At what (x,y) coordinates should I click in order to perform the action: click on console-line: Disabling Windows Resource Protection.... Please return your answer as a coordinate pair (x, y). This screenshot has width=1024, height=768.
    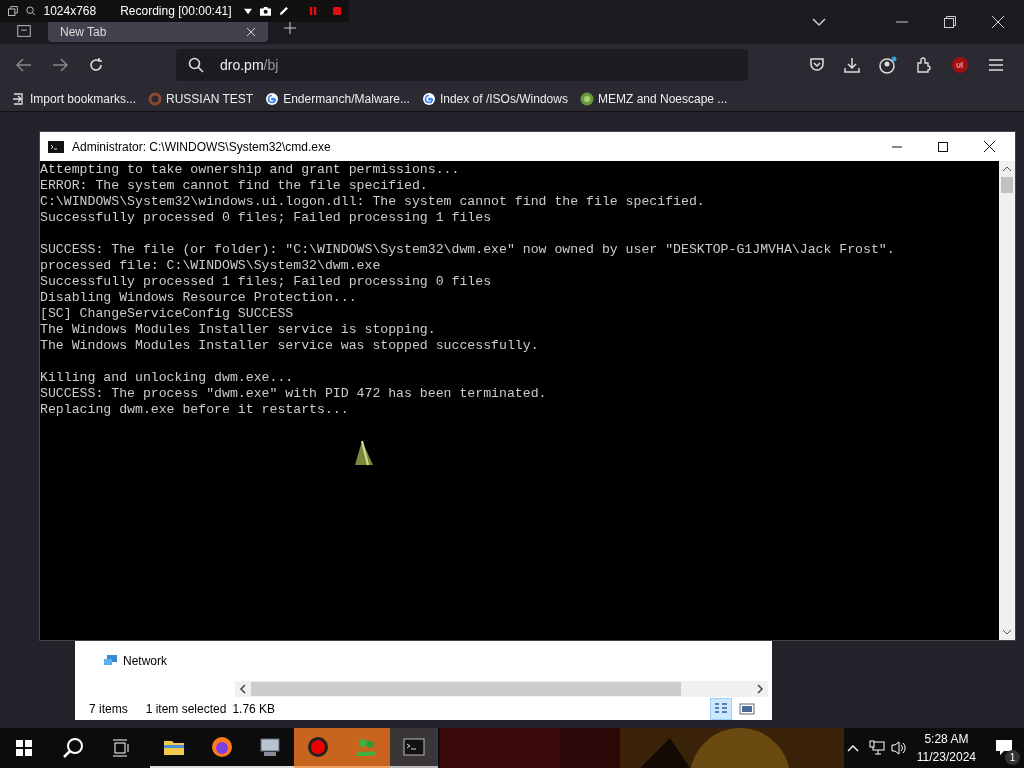
    Looking at the image, I should click on (198, 298).